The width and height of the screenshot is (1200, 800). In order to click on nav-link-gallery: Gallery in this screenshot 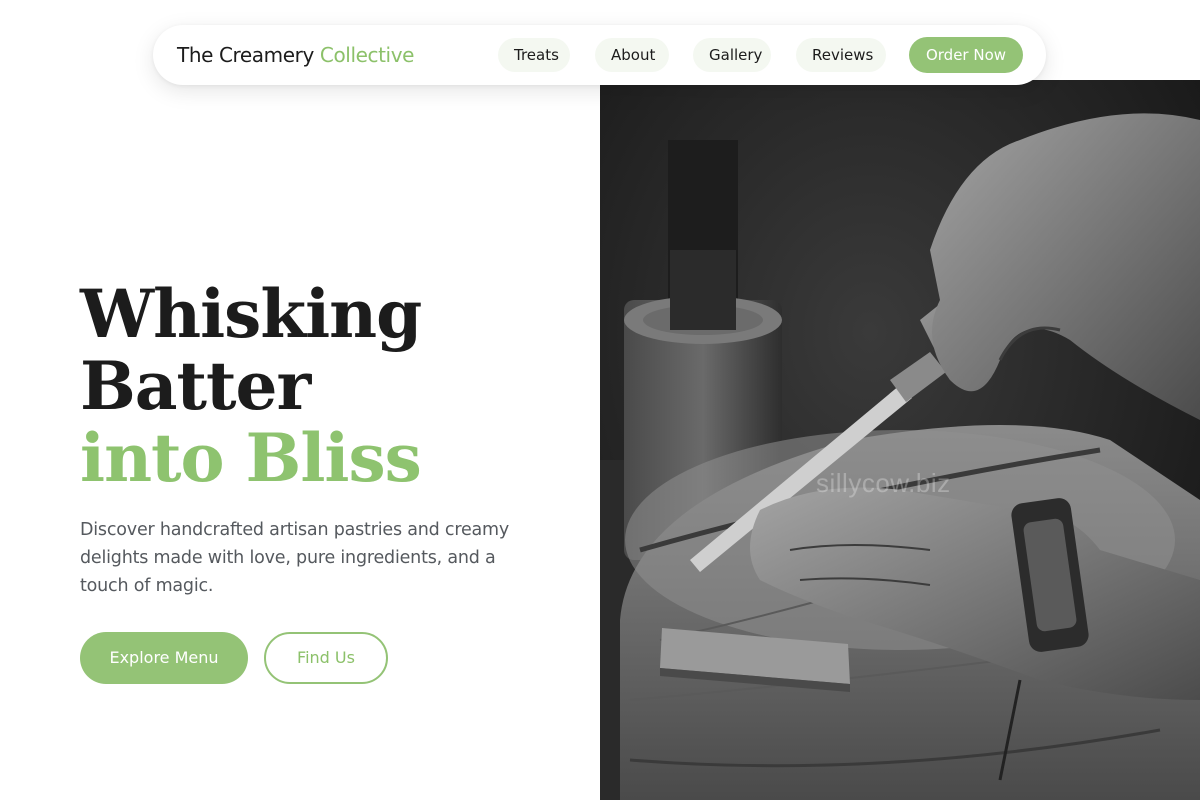, I will do `click(732, 55)`.